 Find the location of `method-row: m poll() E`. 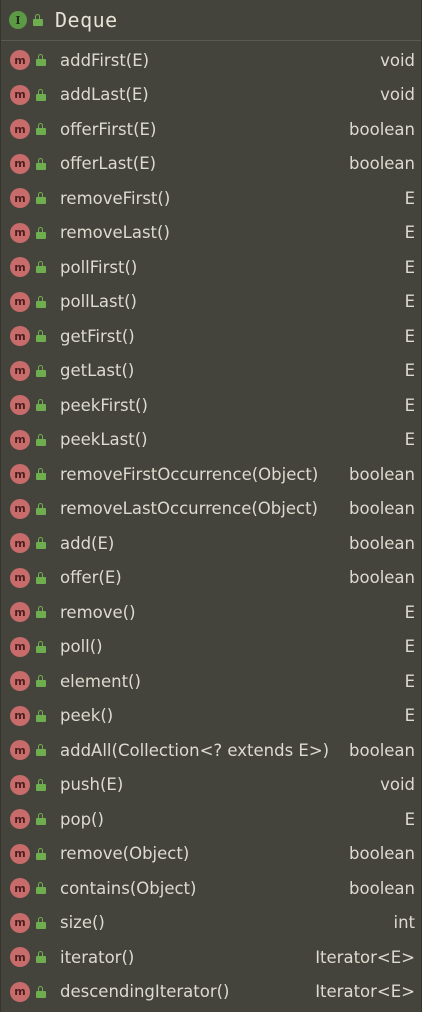

method-row: m poll() E is located at coordinates (211, 647).